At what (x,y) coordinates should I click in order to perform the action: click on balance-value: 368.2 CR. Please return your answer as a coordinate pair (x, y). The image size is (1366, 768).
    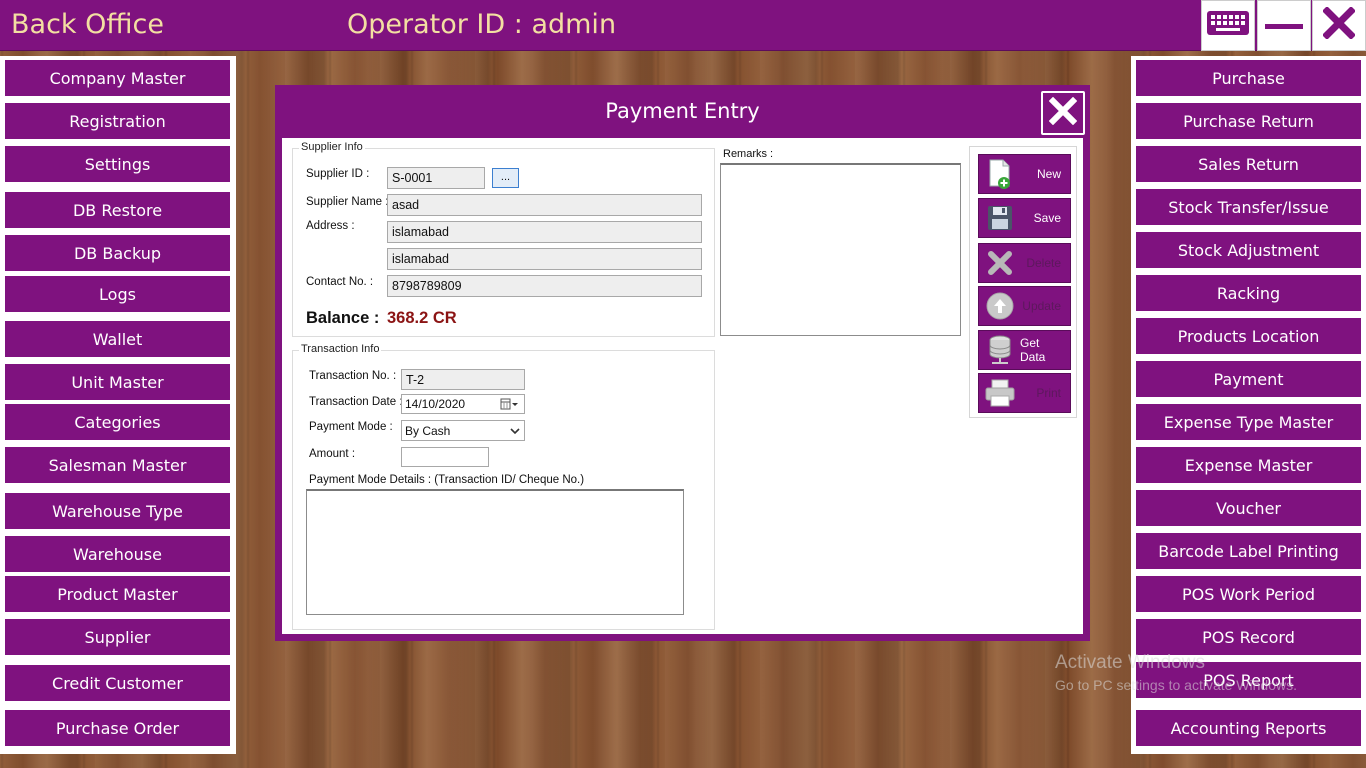
    Looking at the image, I should click on (422, 318).